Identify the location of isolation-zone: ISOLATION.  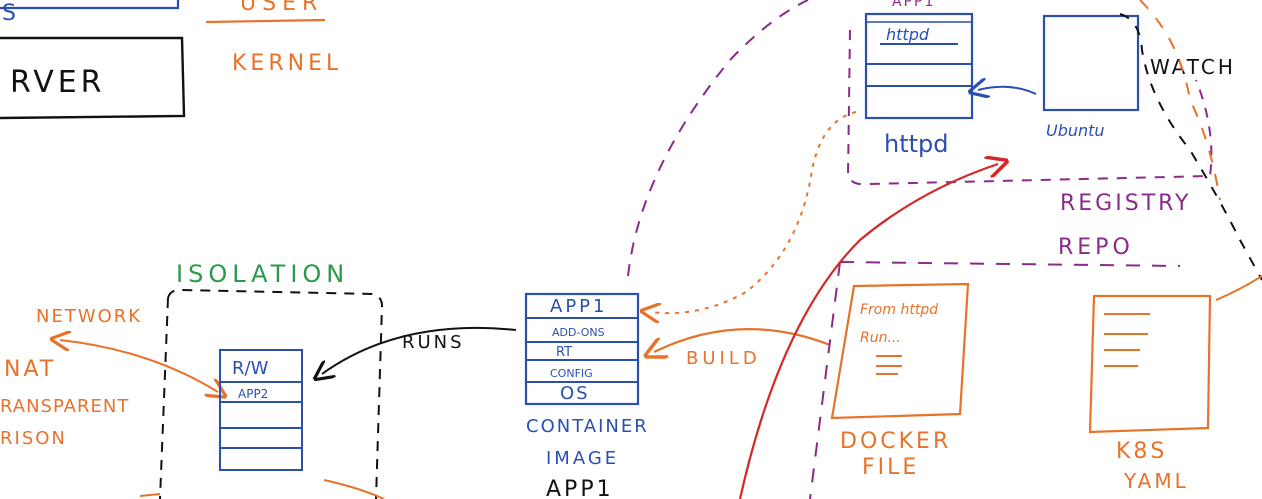
(271, 379).